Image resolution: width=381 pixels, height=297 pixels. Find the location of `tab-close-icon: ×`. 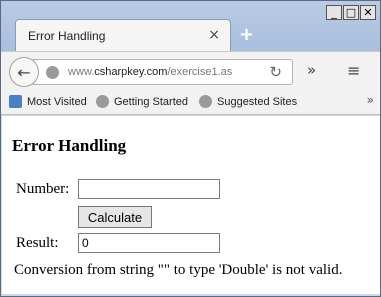

tab-close-icon: × is located at coordinates (214, 35).